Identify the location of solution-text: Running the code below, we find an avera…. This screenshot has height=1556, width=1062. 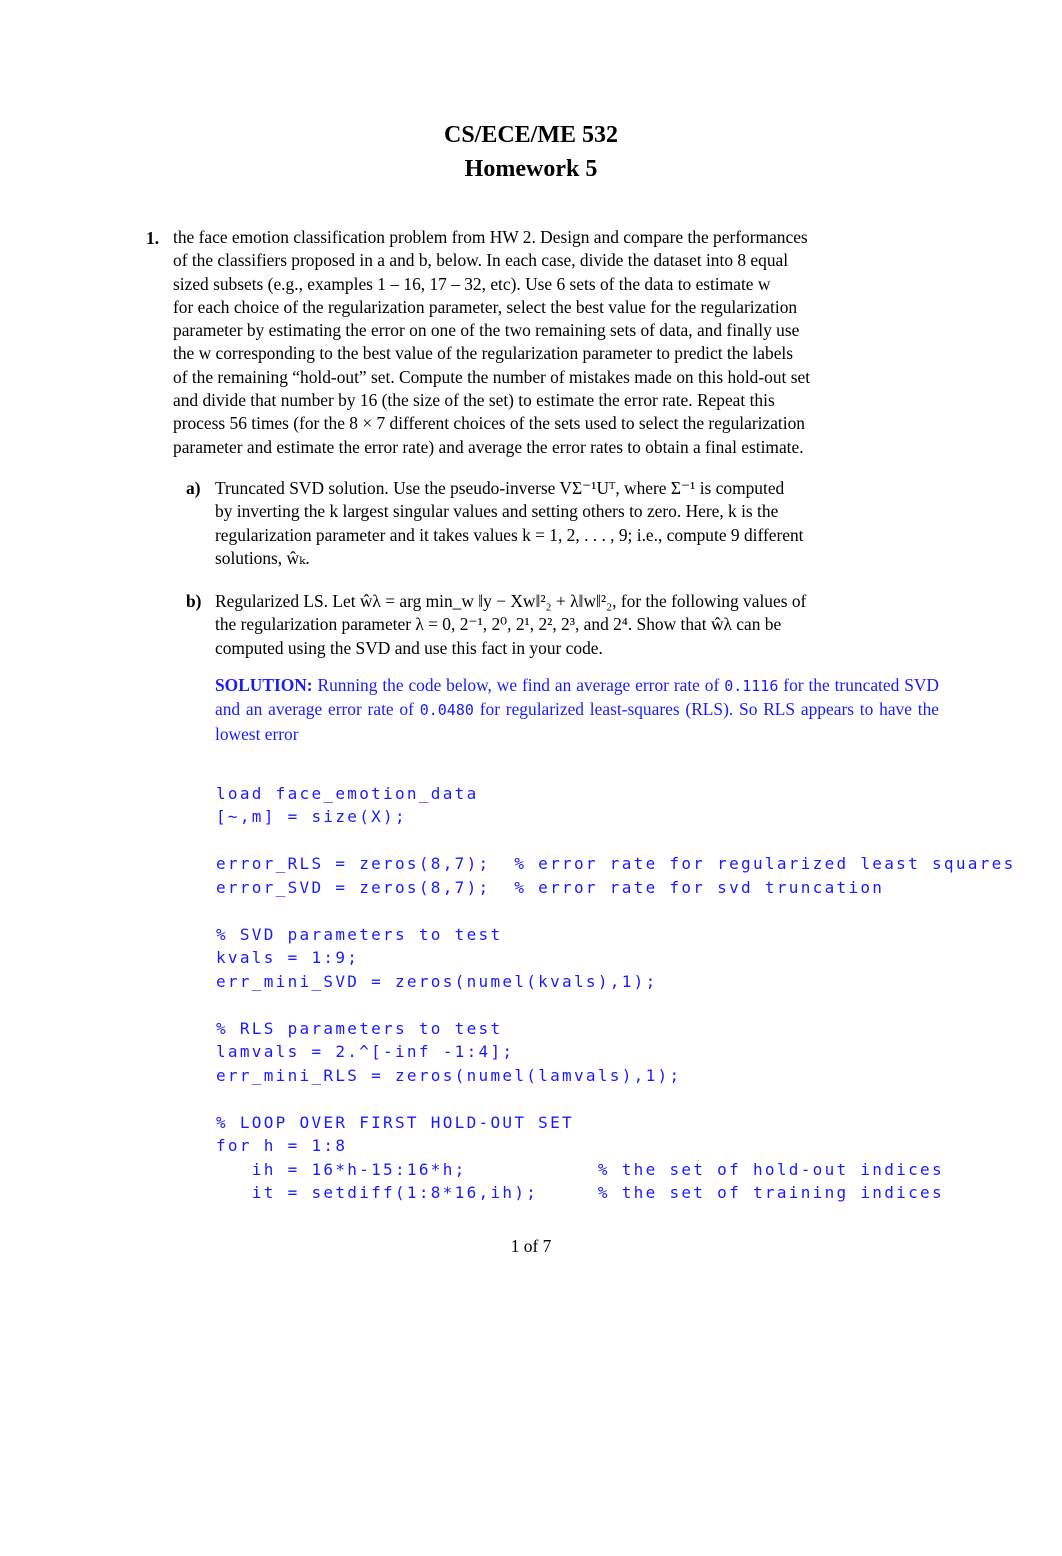
(518, 685).